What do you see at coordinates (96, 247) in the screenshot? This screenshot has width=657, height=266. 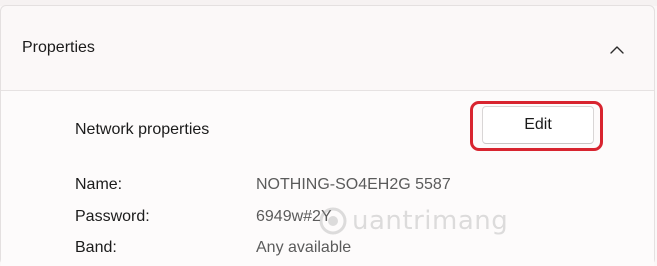 I see `band-label: Band:` at bounding box center [96, 247].